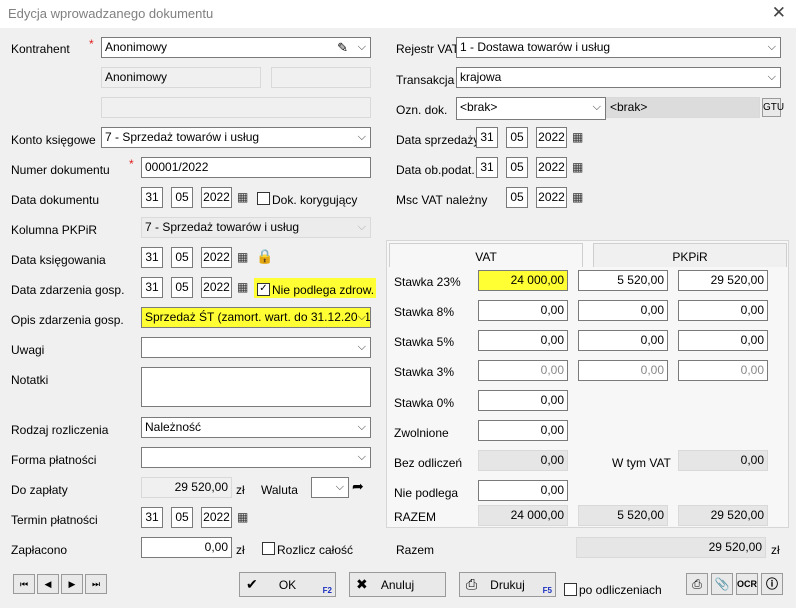 The height and width of the screenshot is (608, 796). I want to click on last-record-button: ⏭, so click(96, 584).